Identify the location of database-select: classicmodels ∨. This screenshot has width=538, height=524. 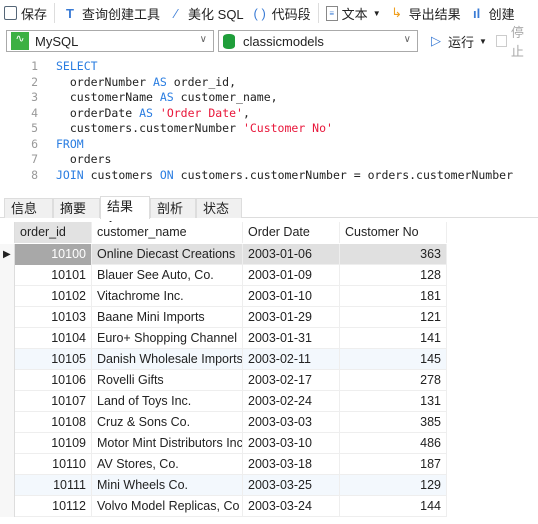
(318, 41).